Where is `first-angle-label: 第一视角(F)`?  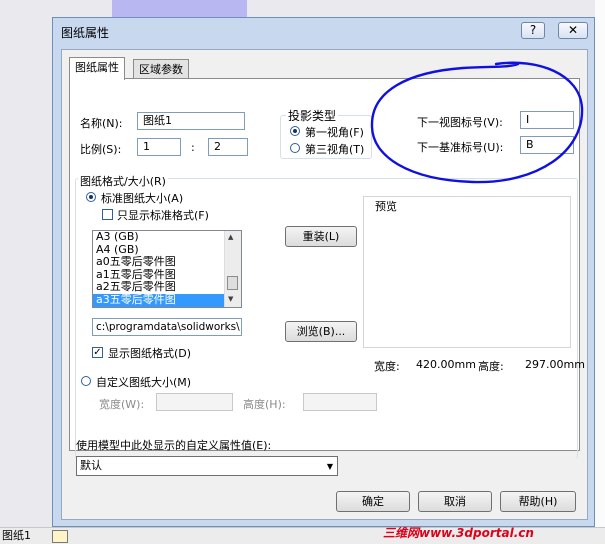 first-angle-label: 第一视角(F) is located at coordinates (334, 132).